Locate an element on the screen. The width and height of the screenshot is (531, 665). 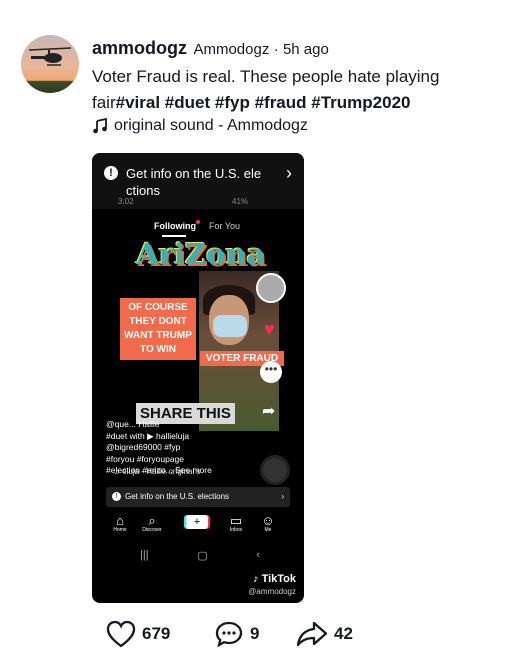
share-icon is located at coordinates (312, 634).